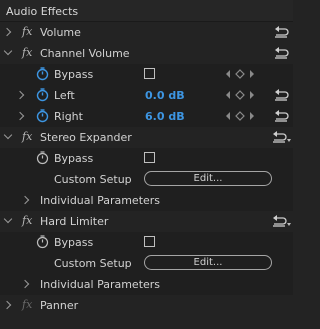 The width and height of the screenshot is (320, 329). What do you see at coordinates (146, 32) in the screenshot?
I see `effect-row-volume: fx Volume` at bounding box center [146, 32].